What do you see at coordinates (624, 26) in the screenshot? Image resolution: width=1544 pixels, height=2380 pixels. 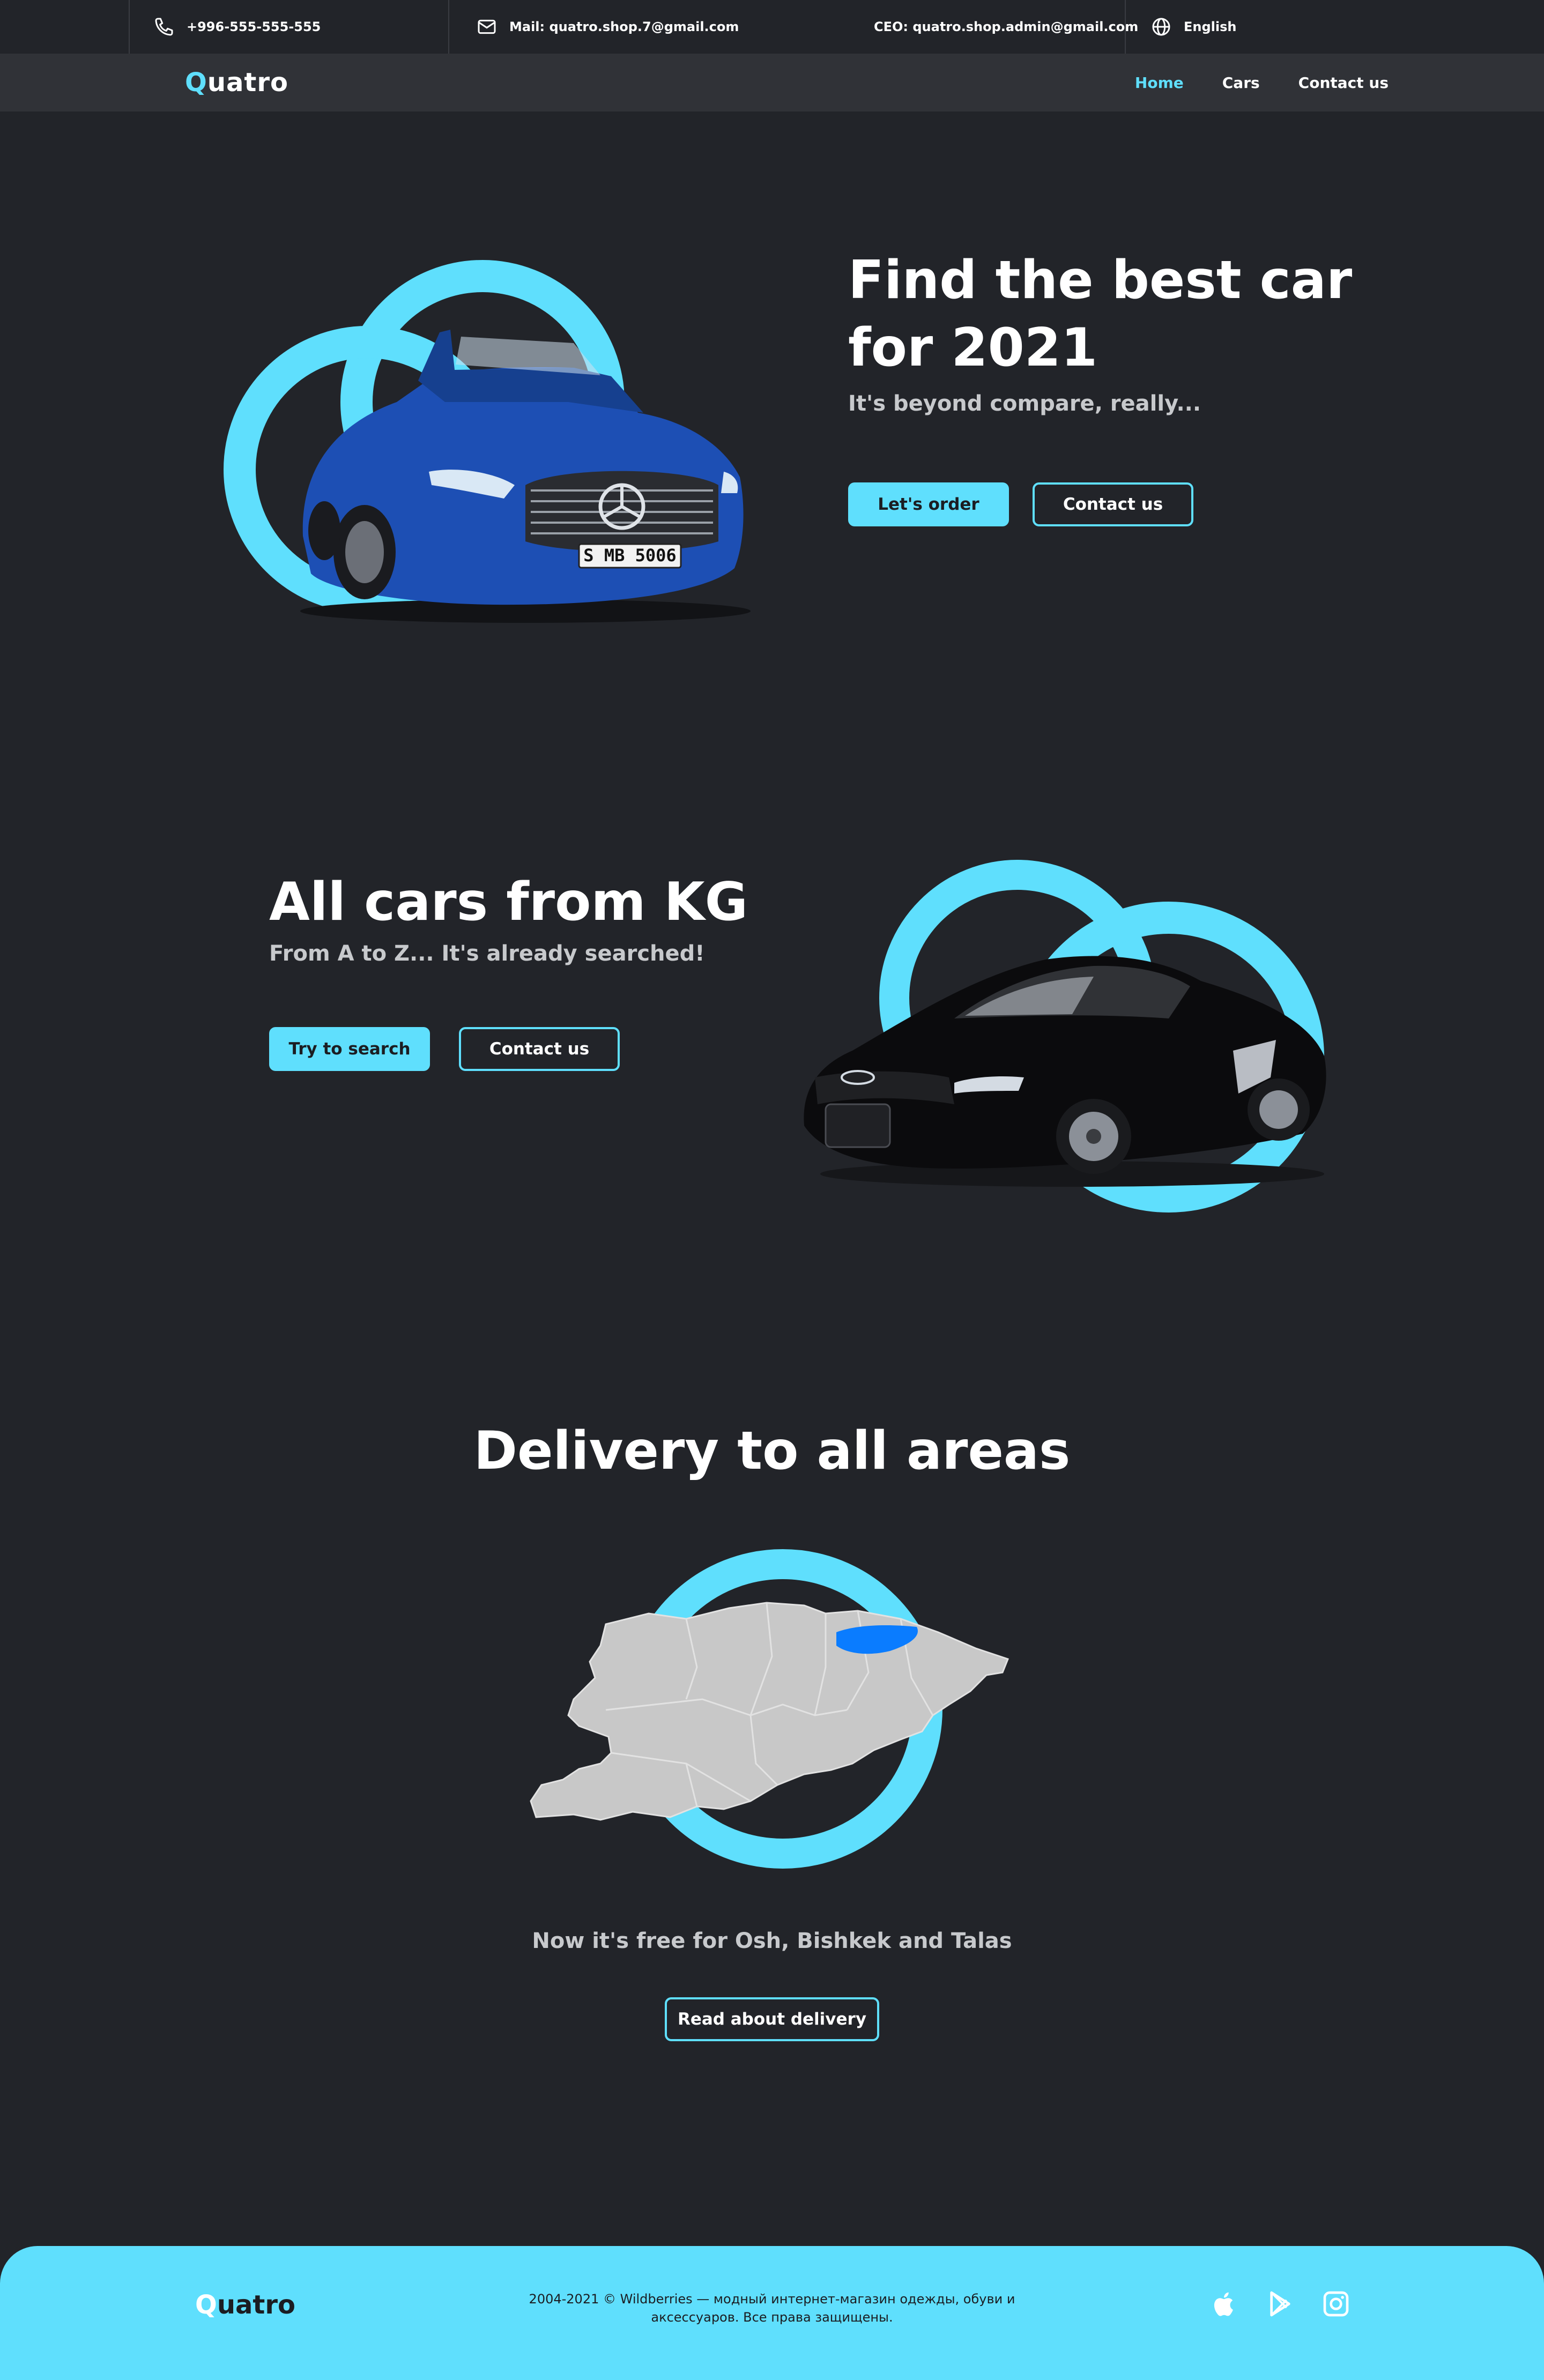 I see `mail-address: Mail: quatro.shop.7@gmail.com` at bounding box center [624, 26].